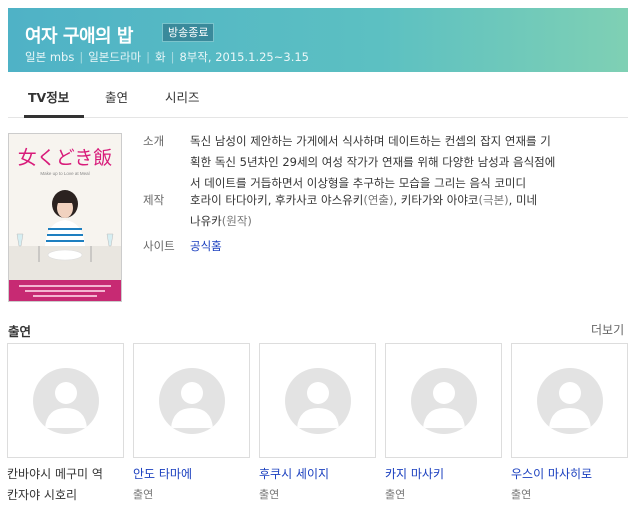 The width and height of the screenshot is (635, 510). I want to click on program-poster: 女くどき飯 Make up to Love at Meal, so click(65, 217).